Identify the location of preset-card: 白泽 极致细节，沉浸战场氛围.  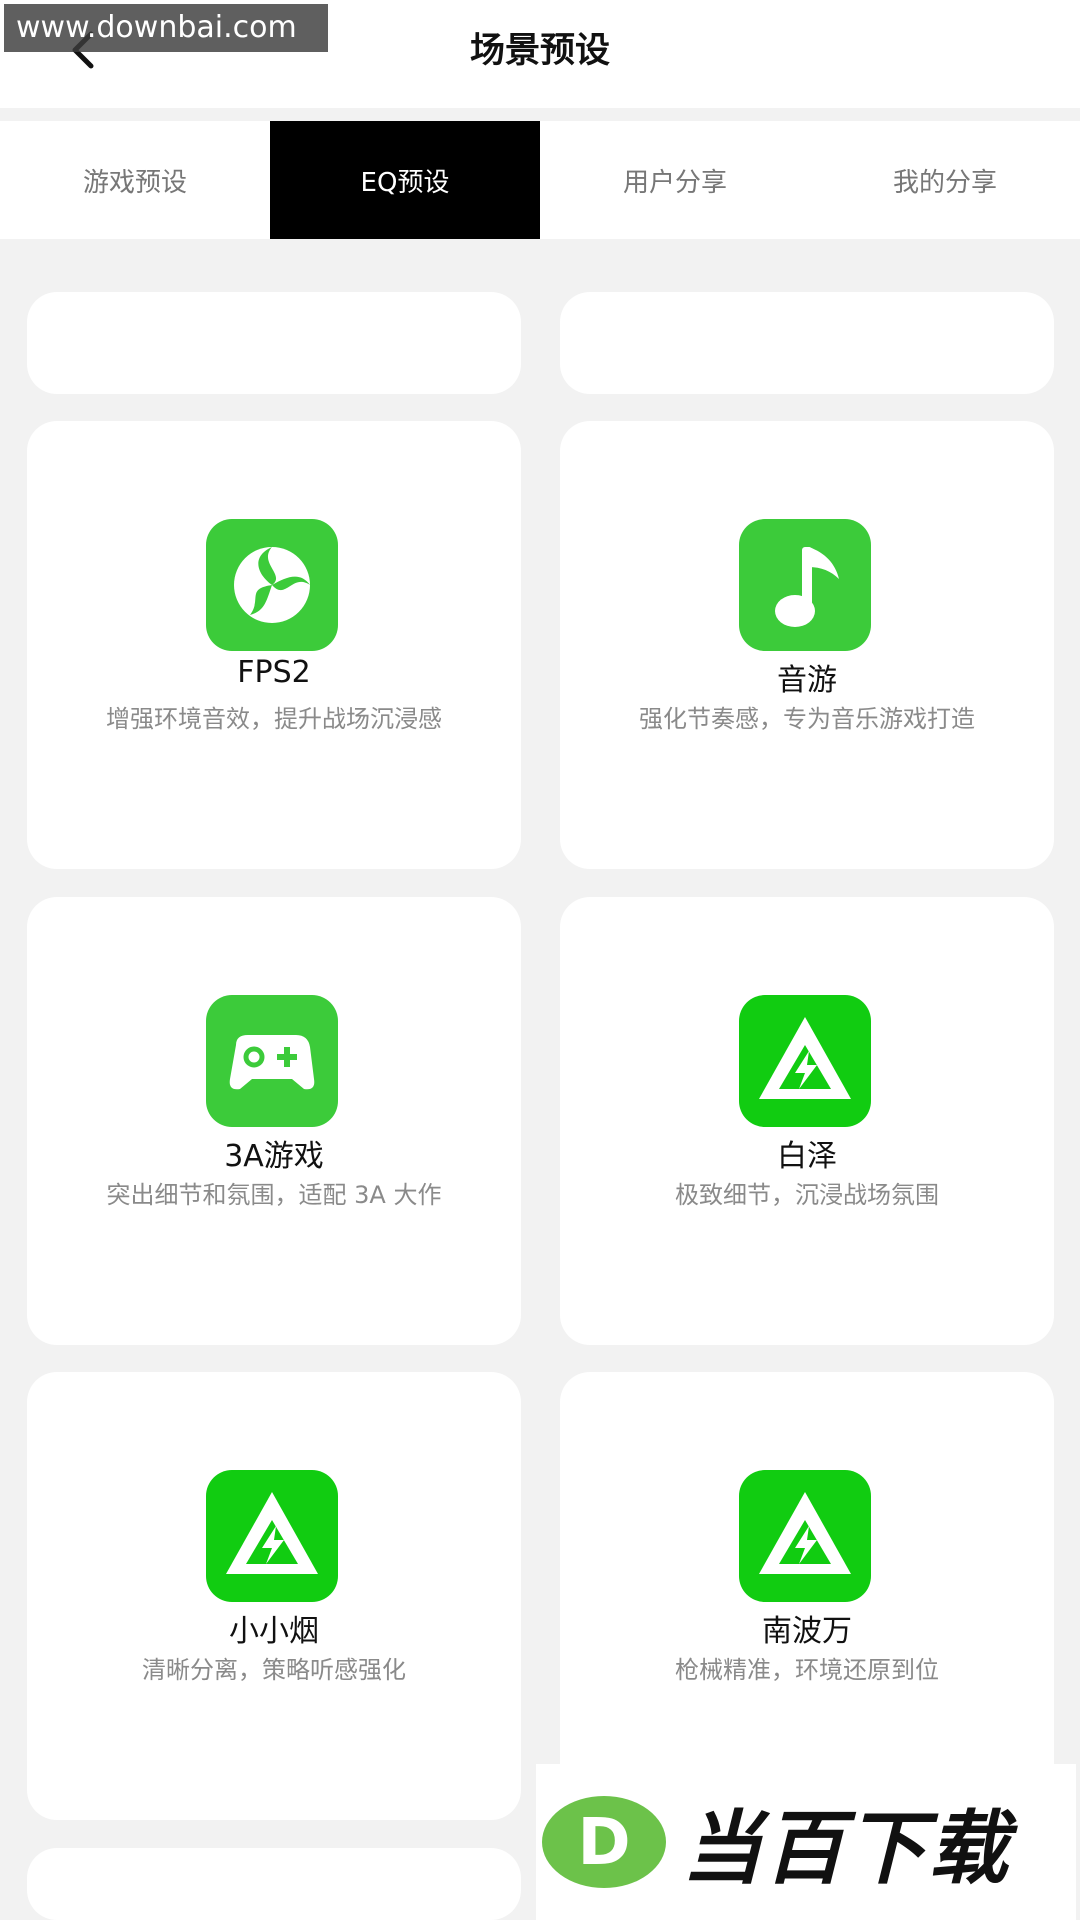
(807, 1121).